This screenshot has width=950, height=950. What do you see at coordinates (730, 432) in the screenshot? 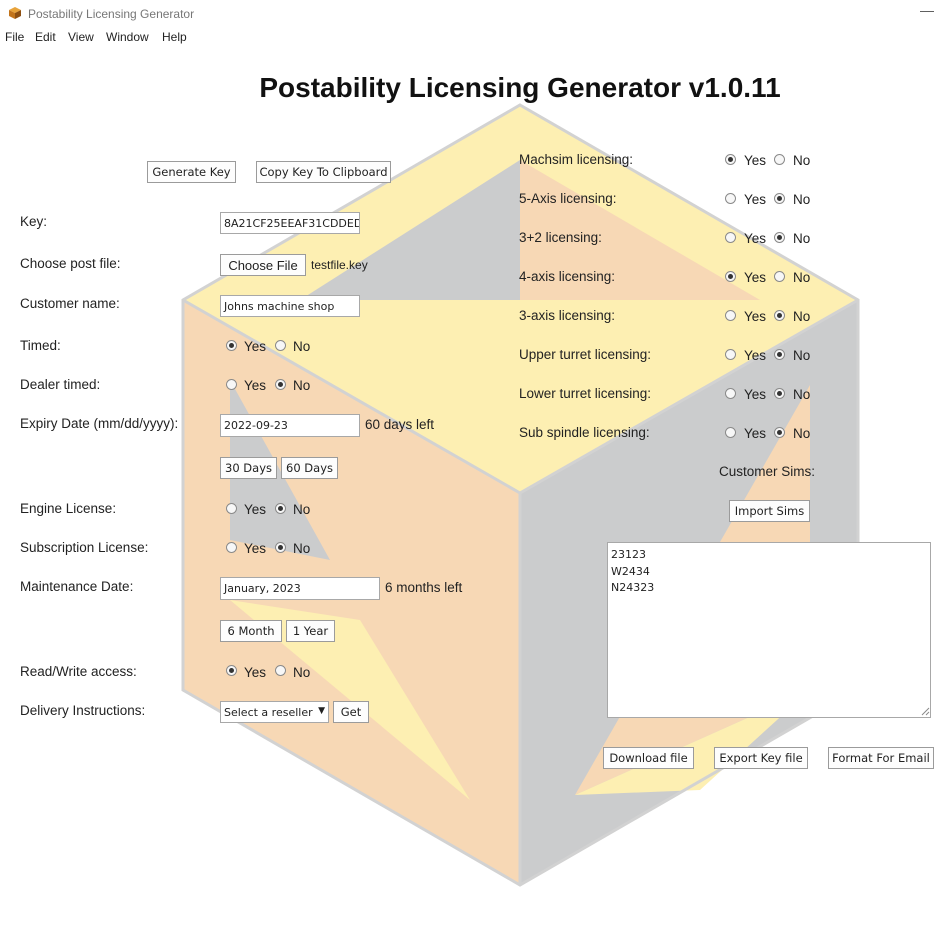
I see `sub-spindle-yes-radio` at bounding box center [730, 432].